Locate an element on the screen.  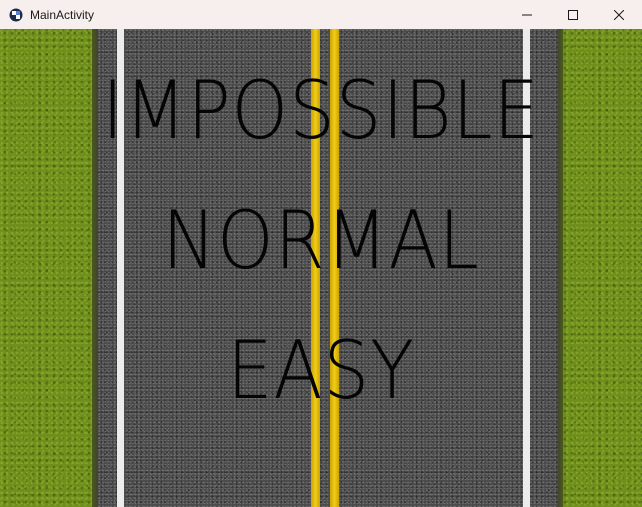
minimize-button is located at coordinates (527, 14).